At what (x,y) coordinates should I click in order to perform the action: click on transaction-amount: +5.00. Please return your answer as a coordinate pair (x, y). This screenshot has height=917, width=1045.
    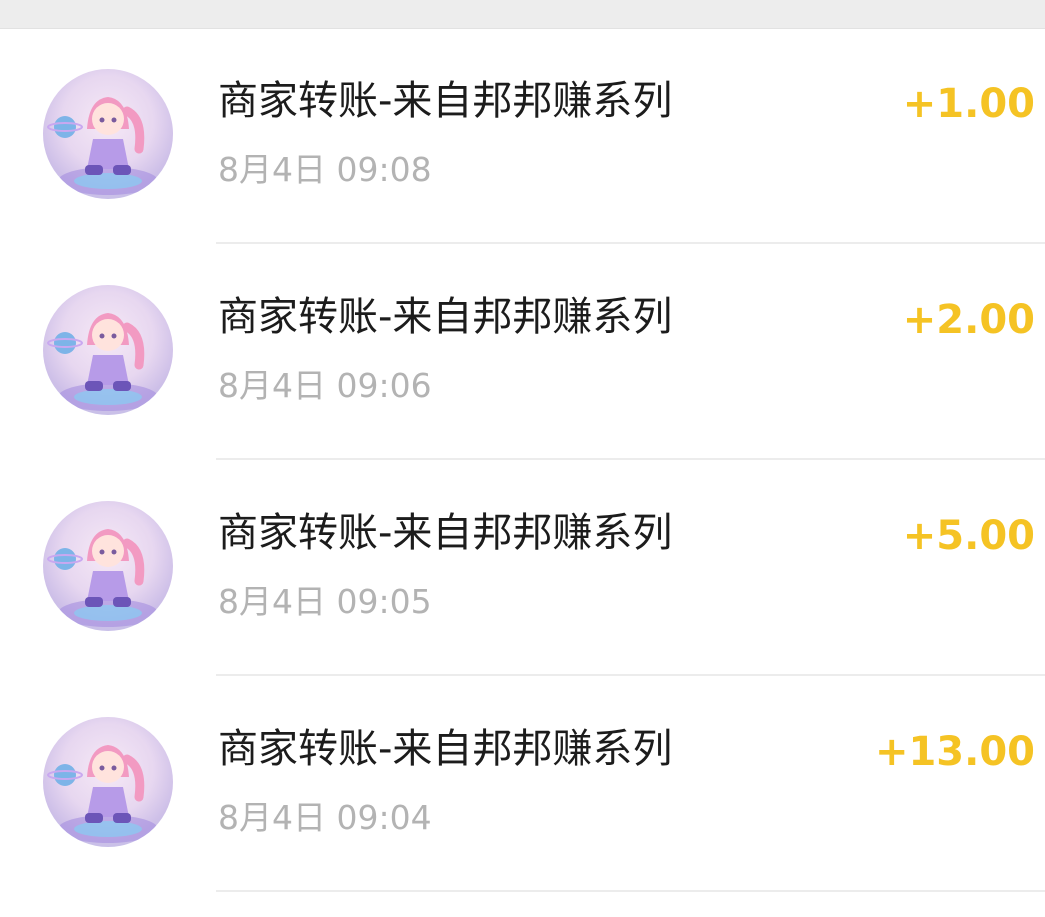
    Looking at the image, I should click on (968, 536).